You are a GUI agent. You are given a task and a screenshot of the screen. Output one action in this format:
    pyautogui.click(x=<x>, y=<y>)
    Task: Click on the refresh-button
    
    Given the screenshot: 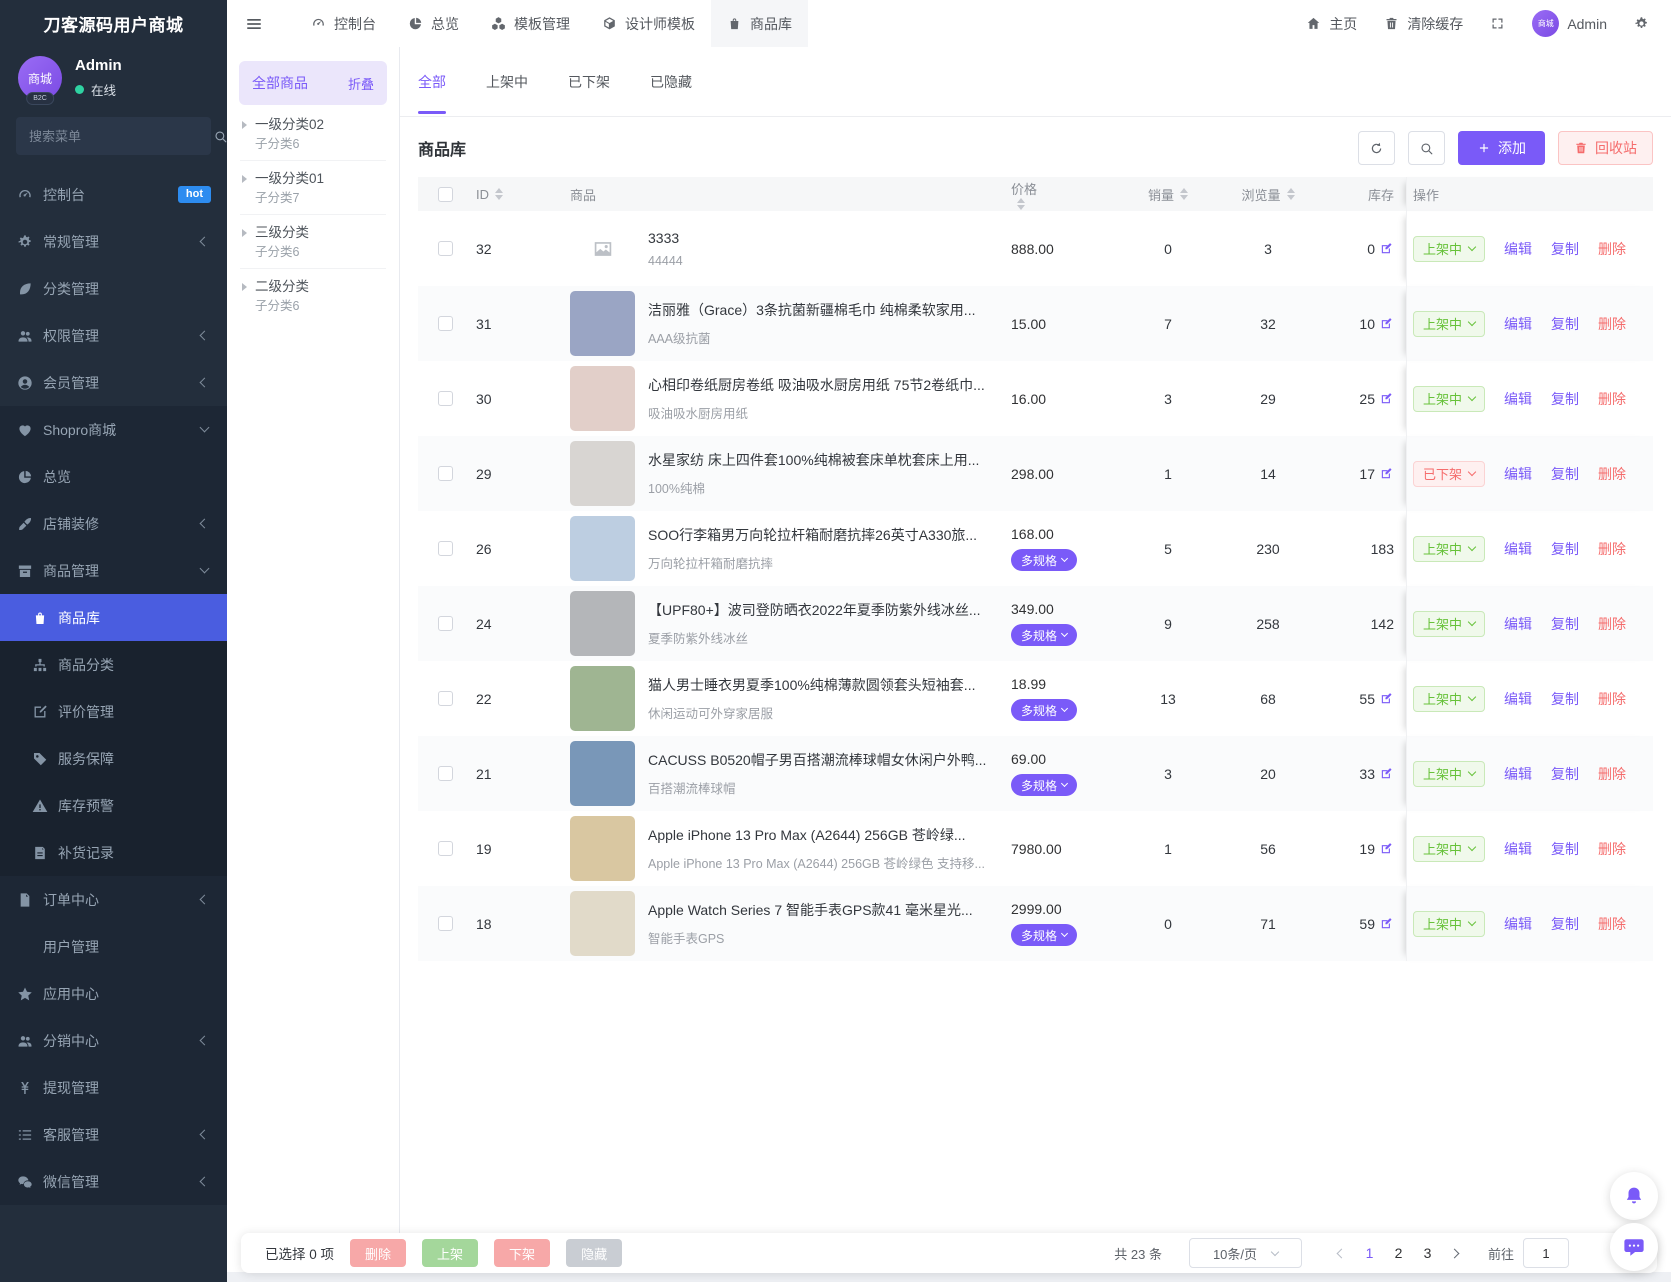 What is the action you would take?
    pyautogui.click(x=1376, y=148)
    